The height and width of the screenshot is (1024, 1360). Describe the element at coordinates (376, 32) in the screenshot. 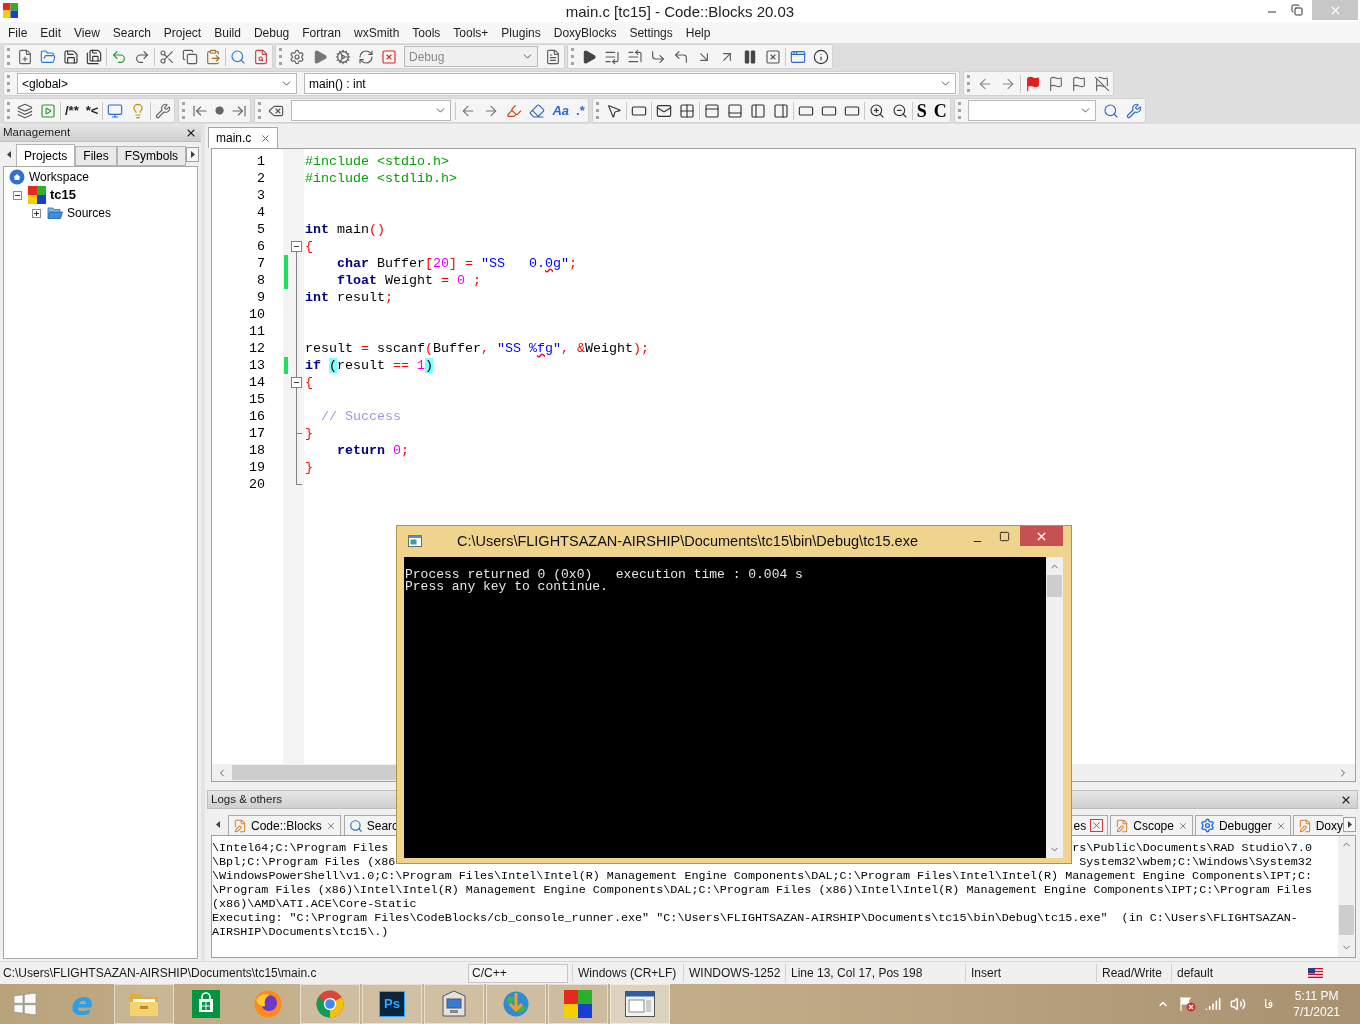

I see `menu-item: wxSmith` at that location.